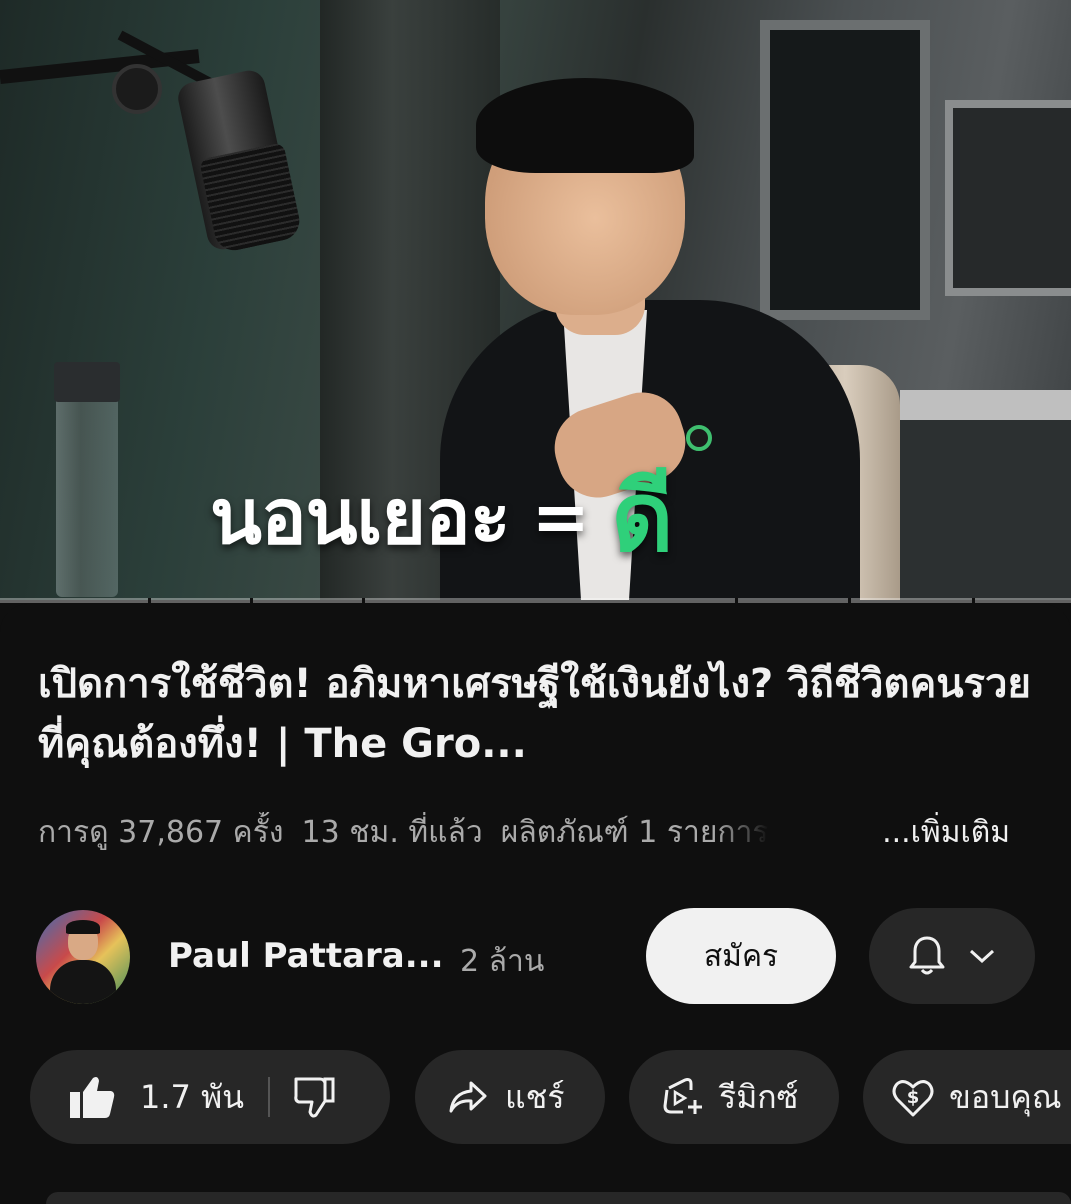  What do you see at coordinates (982, 956) in the screenshot?
I see `chevron-down-icon` at bounding box center [982, 956].